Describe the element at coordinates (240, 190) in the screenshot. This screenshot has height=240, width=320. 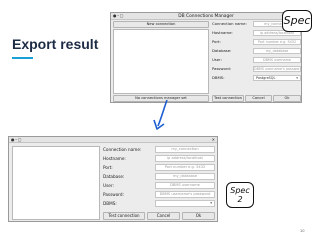
I see `spec2-badge-text: Spec` at that location.